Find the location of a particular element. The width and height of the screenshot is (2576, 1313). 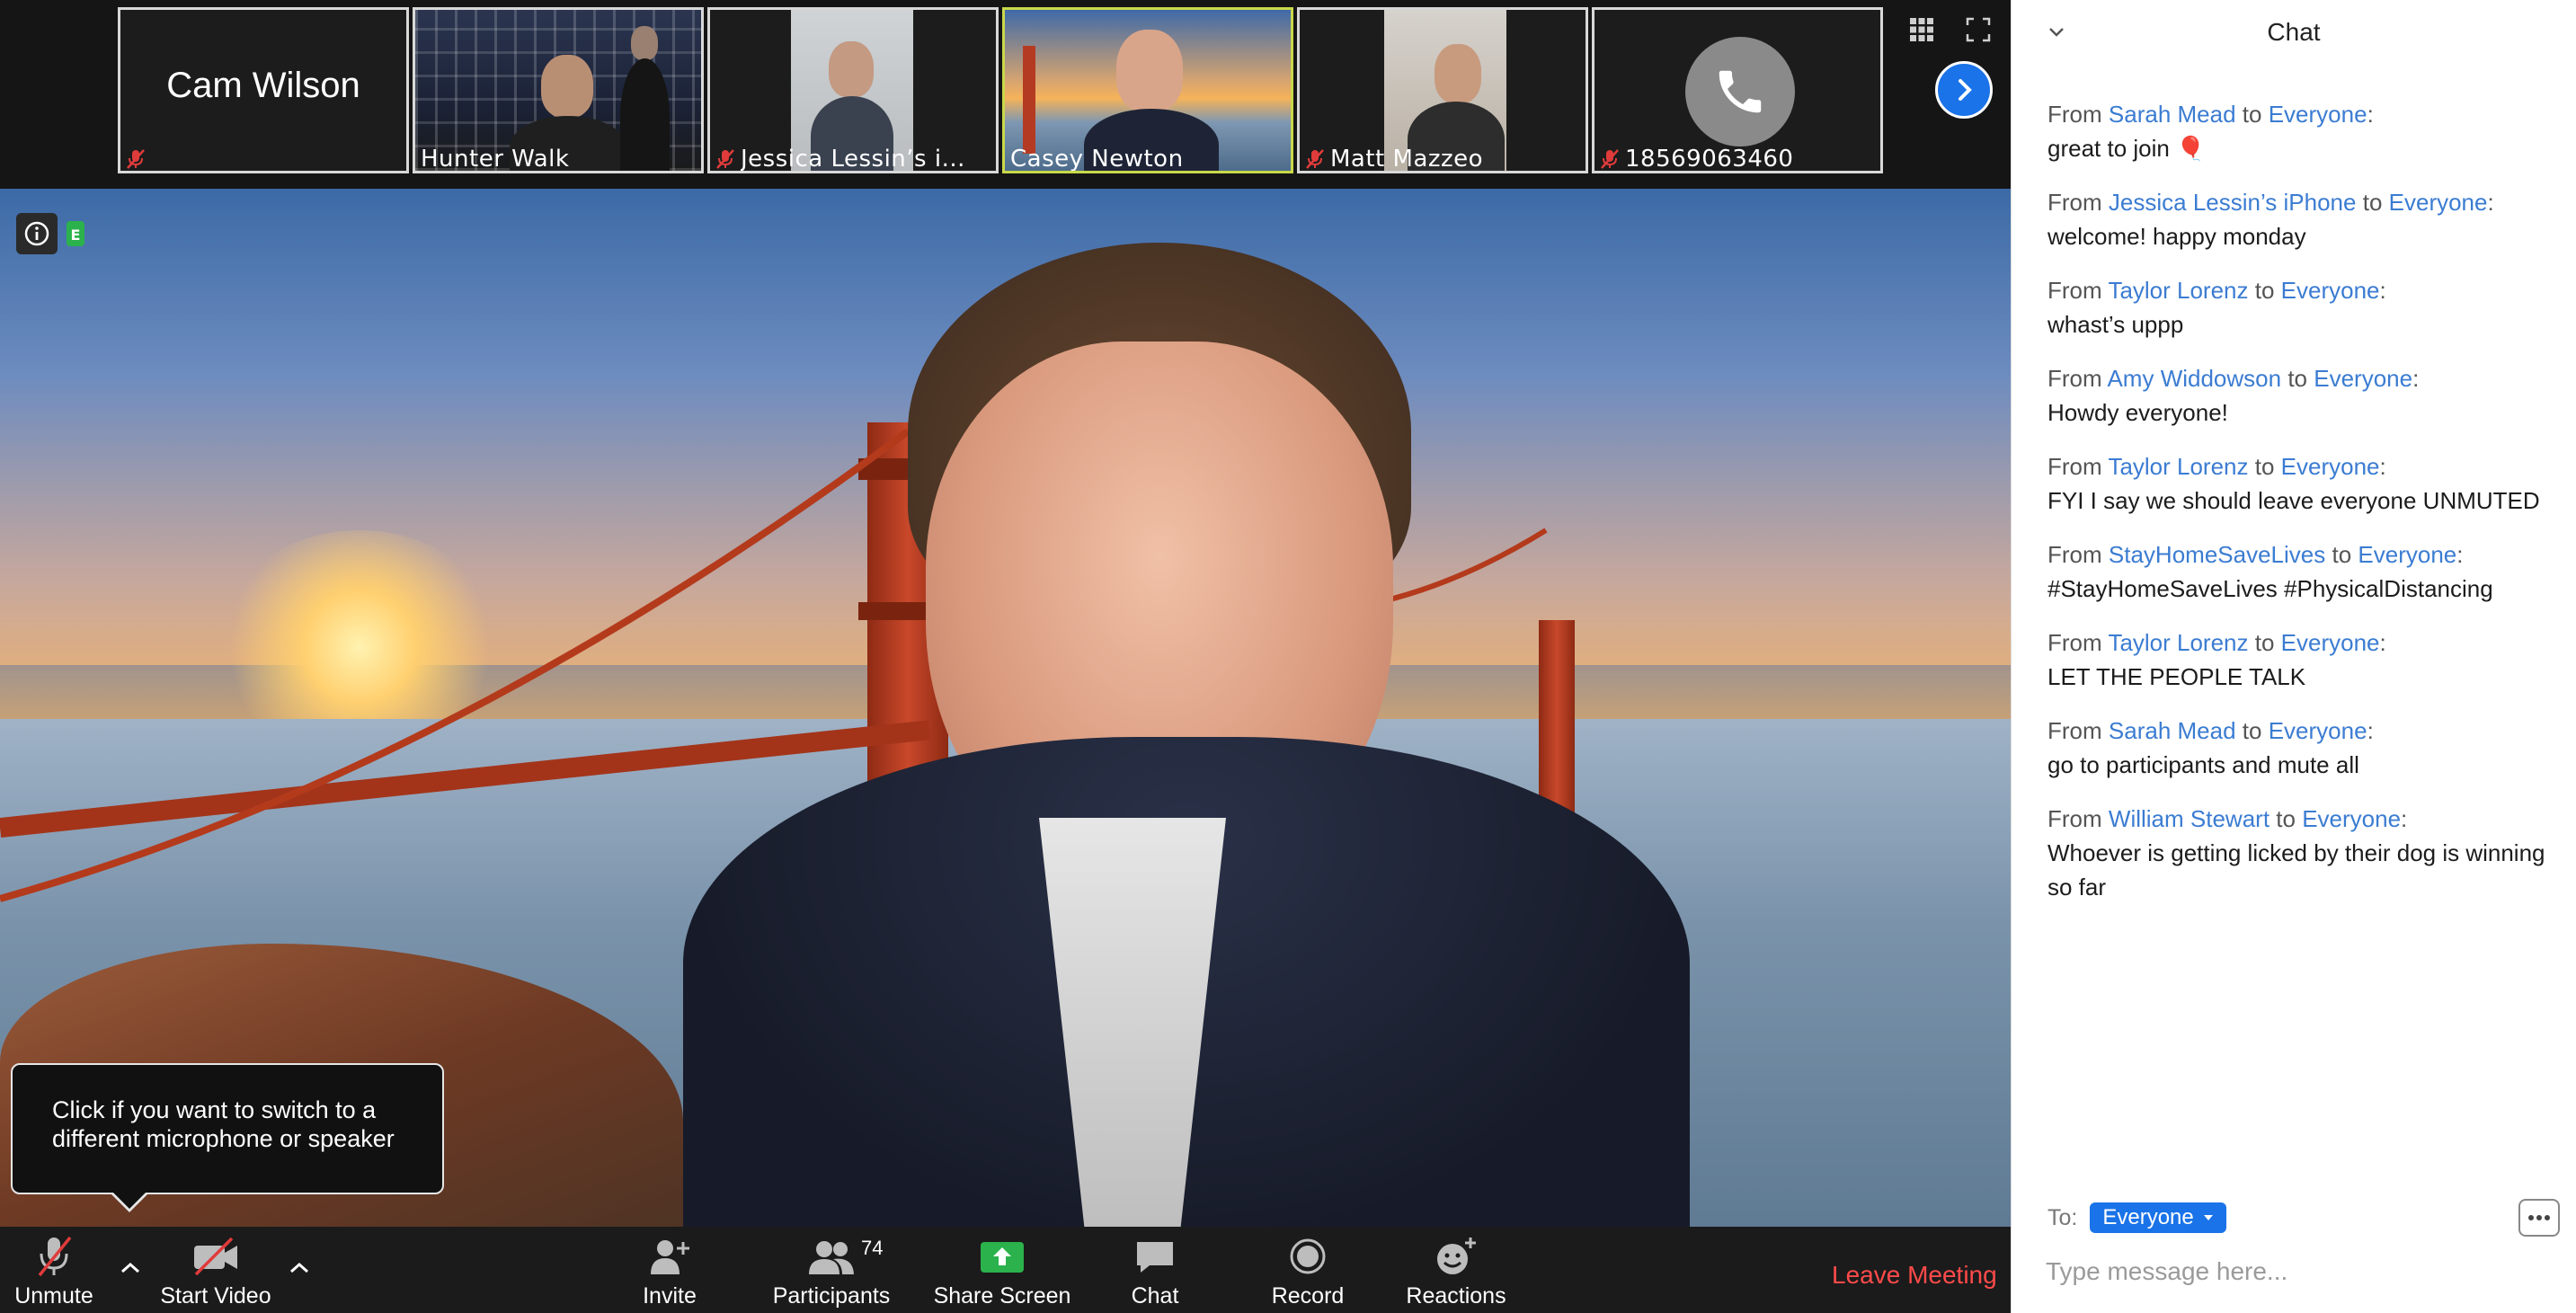

record-button: Record is located at coordinates (1308, 1270).